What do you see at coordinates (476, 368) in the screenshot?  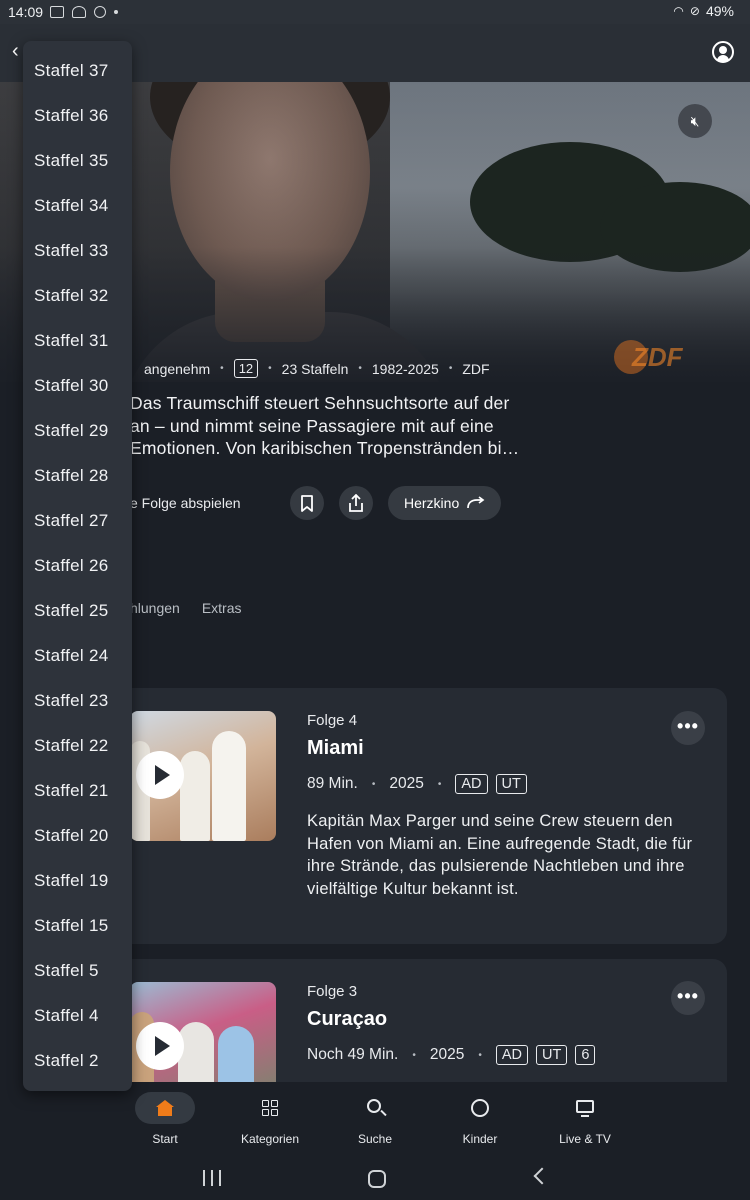 I see `meta-channel: ZDF` at bounding box center [476, 368].